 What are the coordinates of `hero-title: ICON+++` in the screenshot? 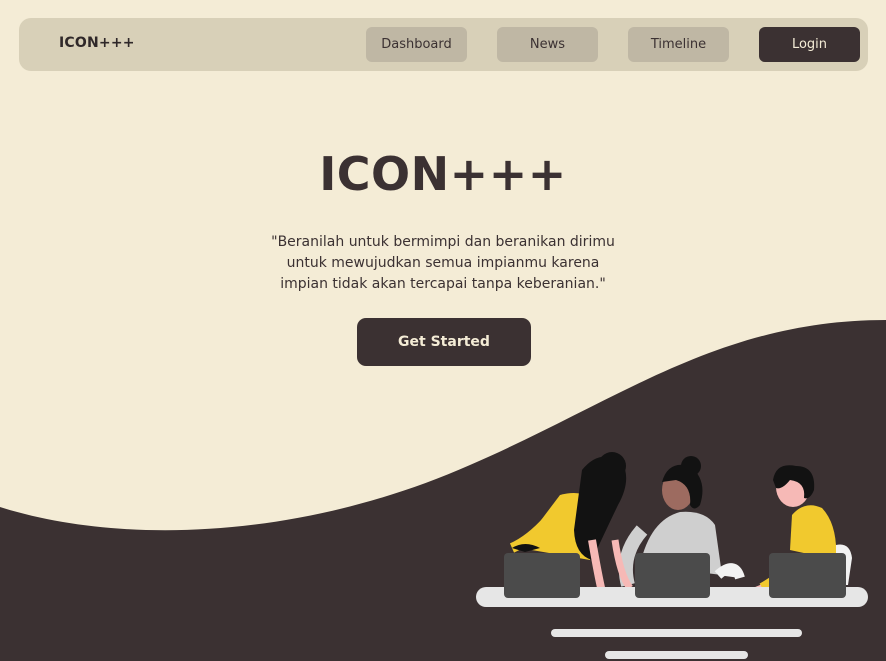 It's located at (443, 174).